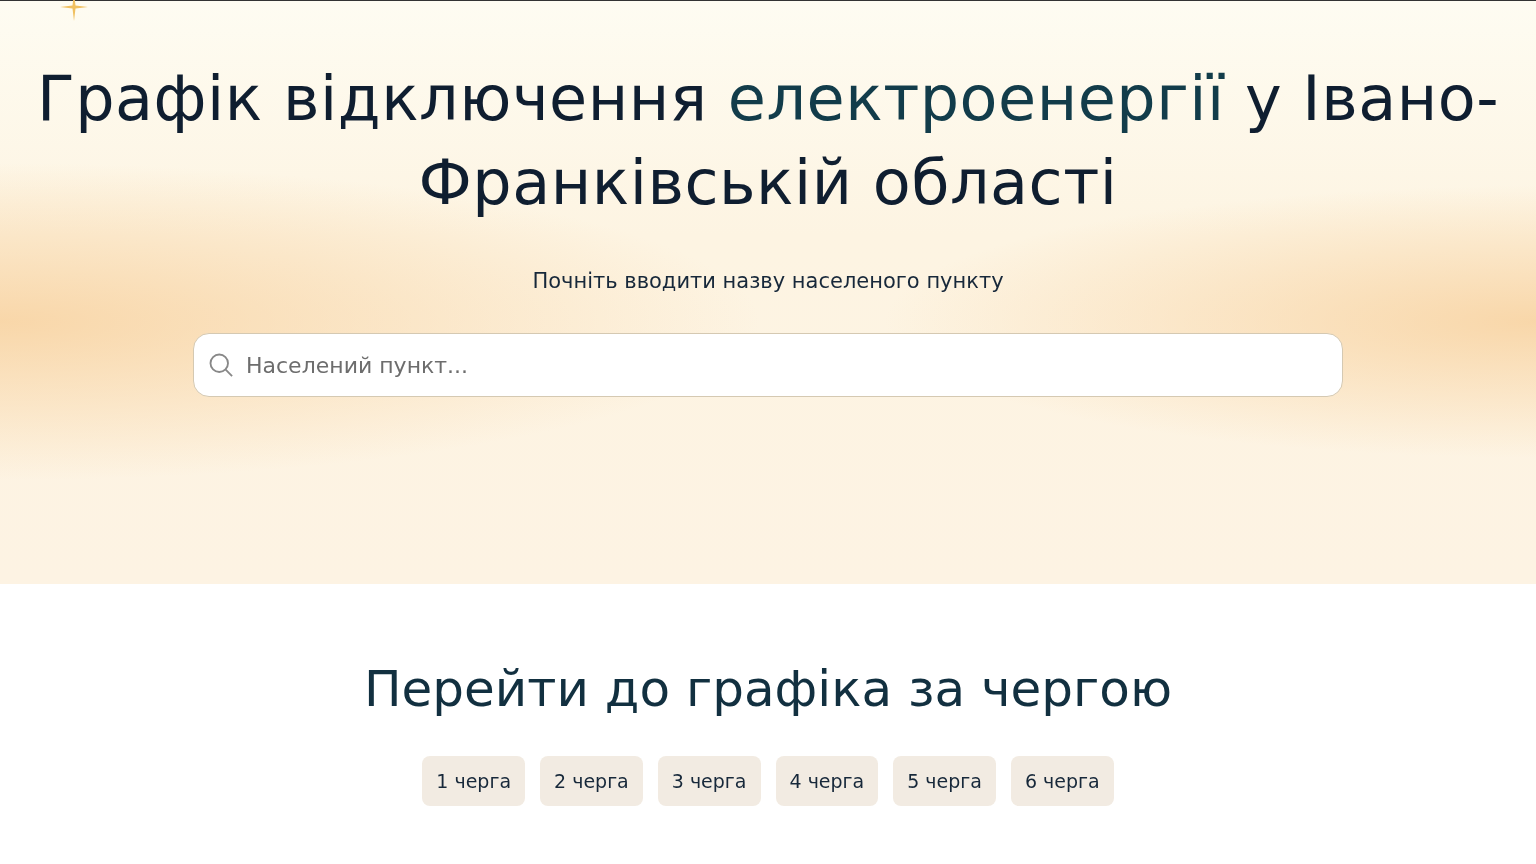 This screenshot has height=864, width=1536. I want to click on queue-button: 5 черга, so click(944, 781).